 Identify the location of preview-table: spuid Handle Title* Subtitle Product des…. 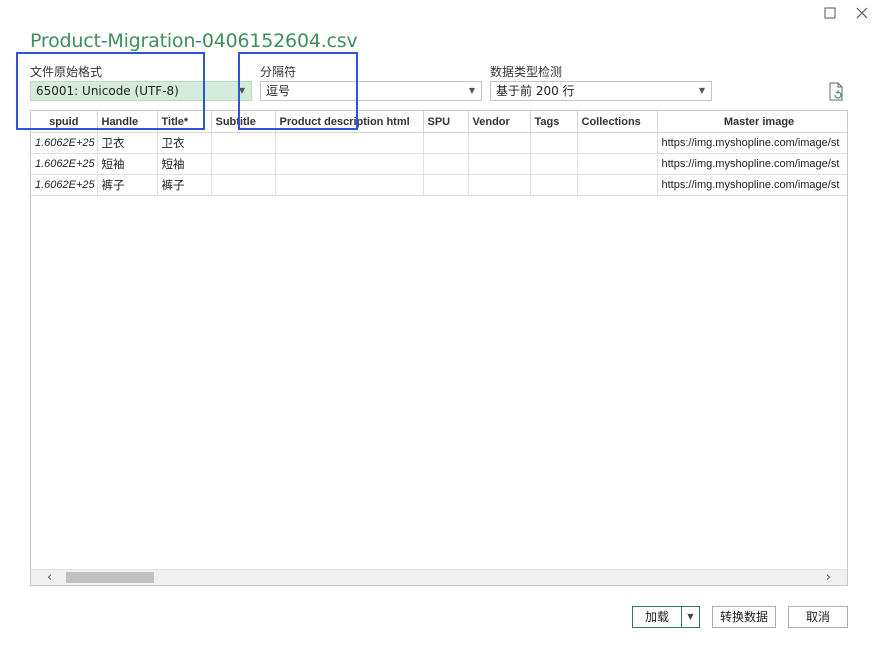
(439, 153).